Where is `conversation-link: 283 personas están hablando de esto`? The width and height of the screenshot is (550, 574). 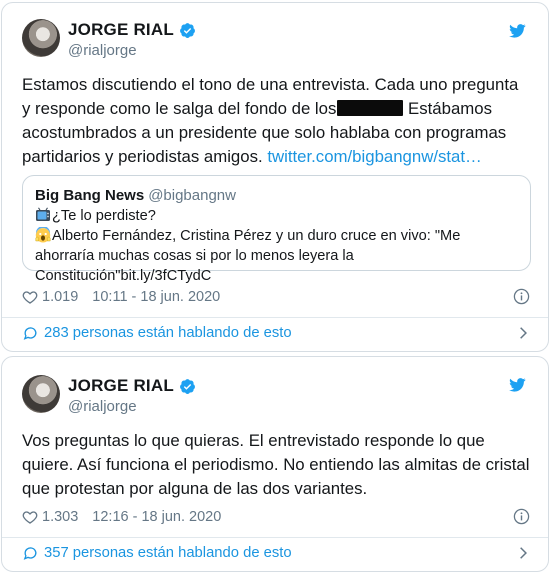
conversation-link: 283 personas están hablando de esto is located at coordinates (276, 333).